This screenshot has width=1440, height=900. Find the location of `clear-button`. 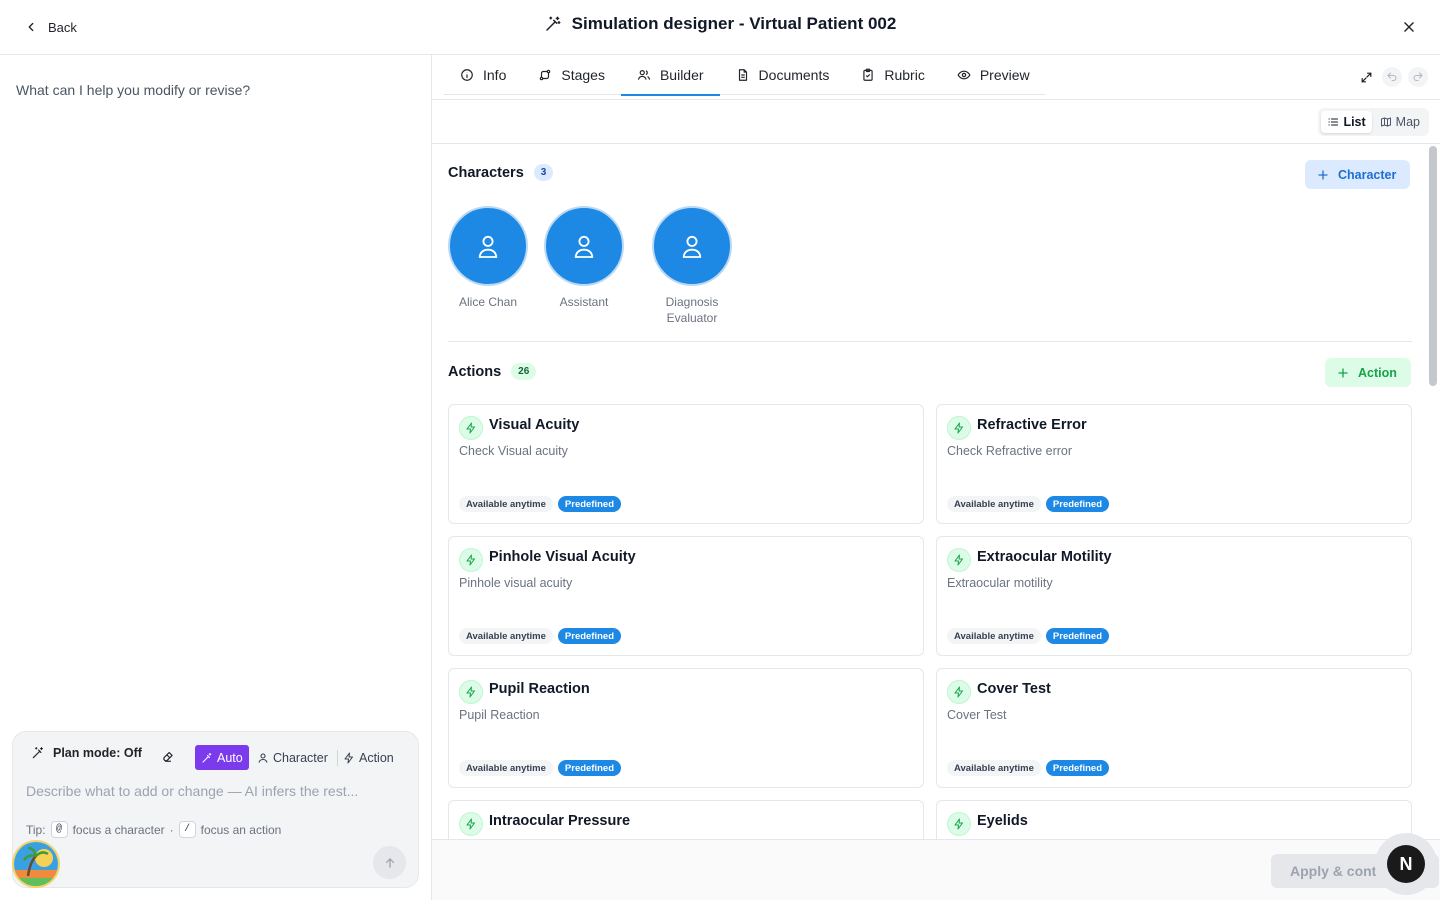

clear-button is located at coordinates (168, 756).